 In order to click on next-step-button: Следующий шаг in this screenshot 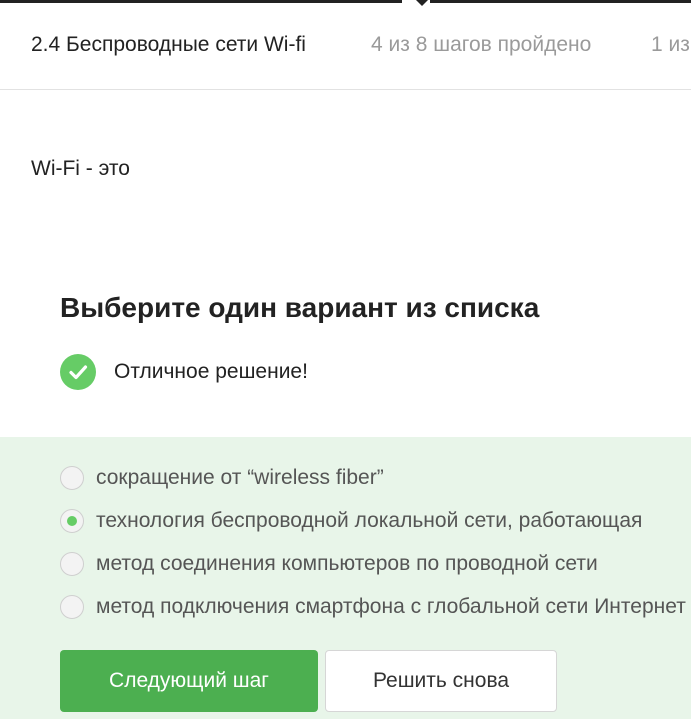, I will do `click(189, 681)`.